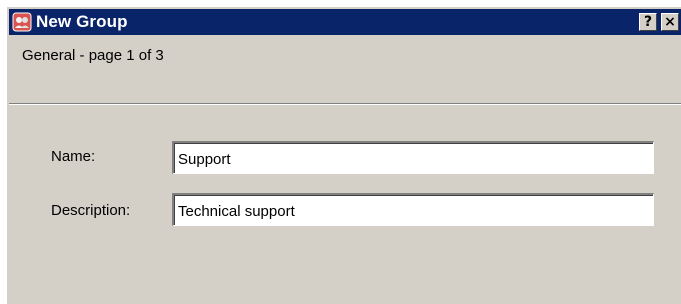  What do you see at coordinates (91, 210) in the screenshot?
I see `description-label: Description:` at bounding box center [91, 210].